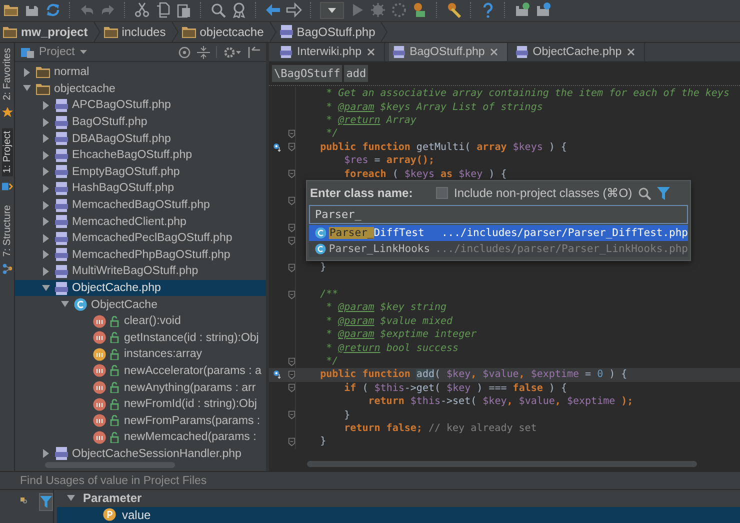 The height and width of the screenshot is (523, 740). I want to click on editor-tab: ObjectCache.php, so click(578, 52).